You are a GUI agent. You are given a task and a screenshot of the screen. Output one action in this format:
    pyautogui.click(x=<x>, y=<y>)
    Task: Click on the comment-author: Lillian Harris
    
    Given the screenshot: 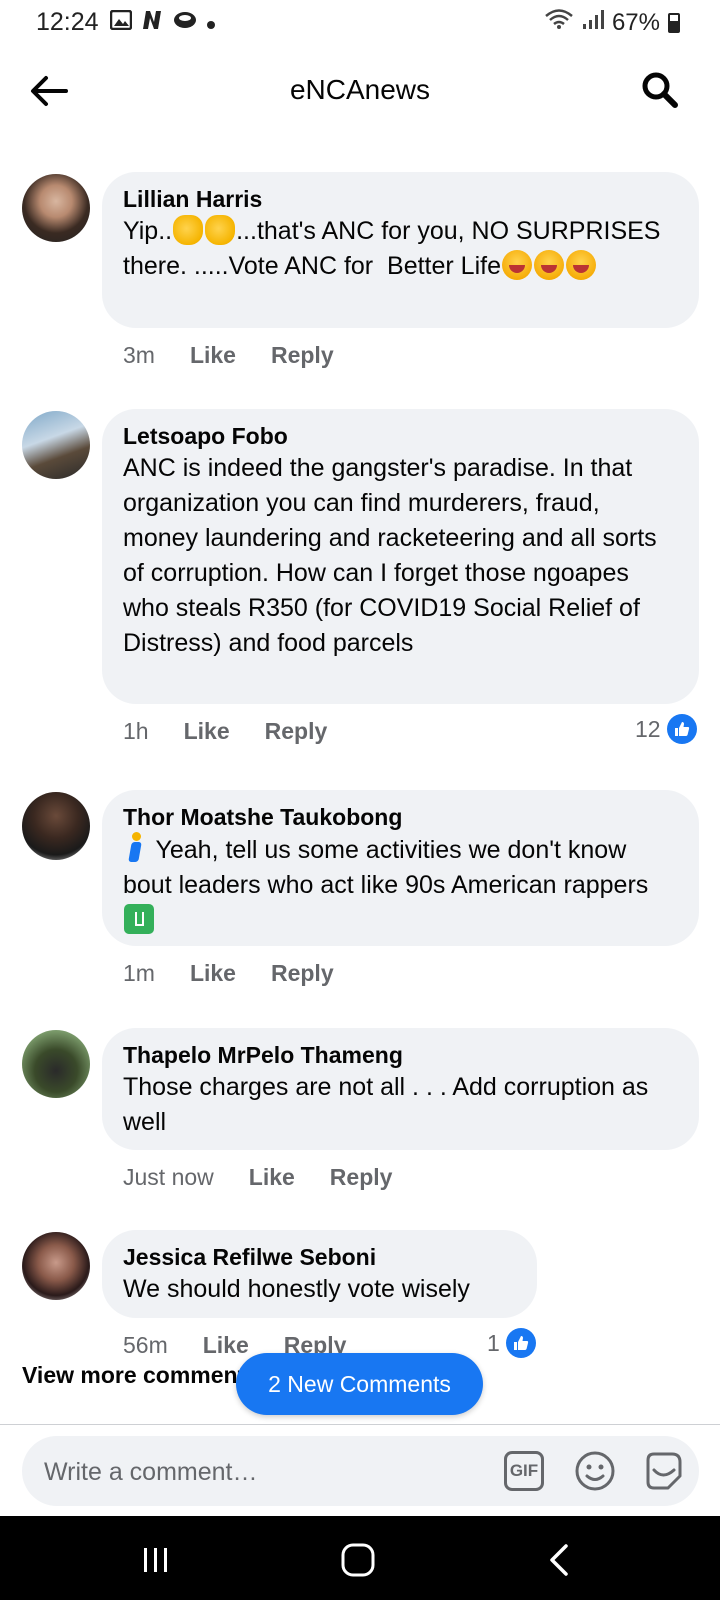 What is the action you would take?
    pyautogui.click(x=401, y=199)
    